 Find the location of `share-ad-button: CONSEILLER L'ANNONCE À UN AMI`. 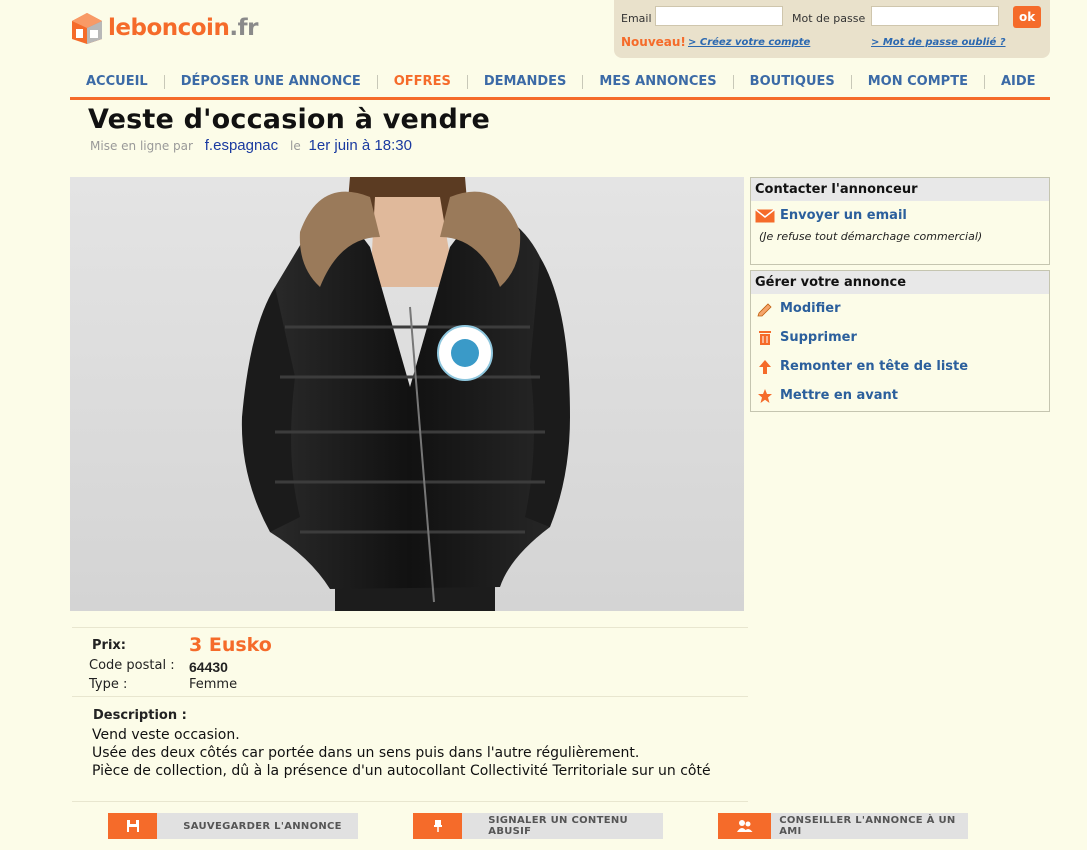

share-ad-button: CONSEILLER L'ANNONCE À UN AMI is located at coordinates (843, 826).